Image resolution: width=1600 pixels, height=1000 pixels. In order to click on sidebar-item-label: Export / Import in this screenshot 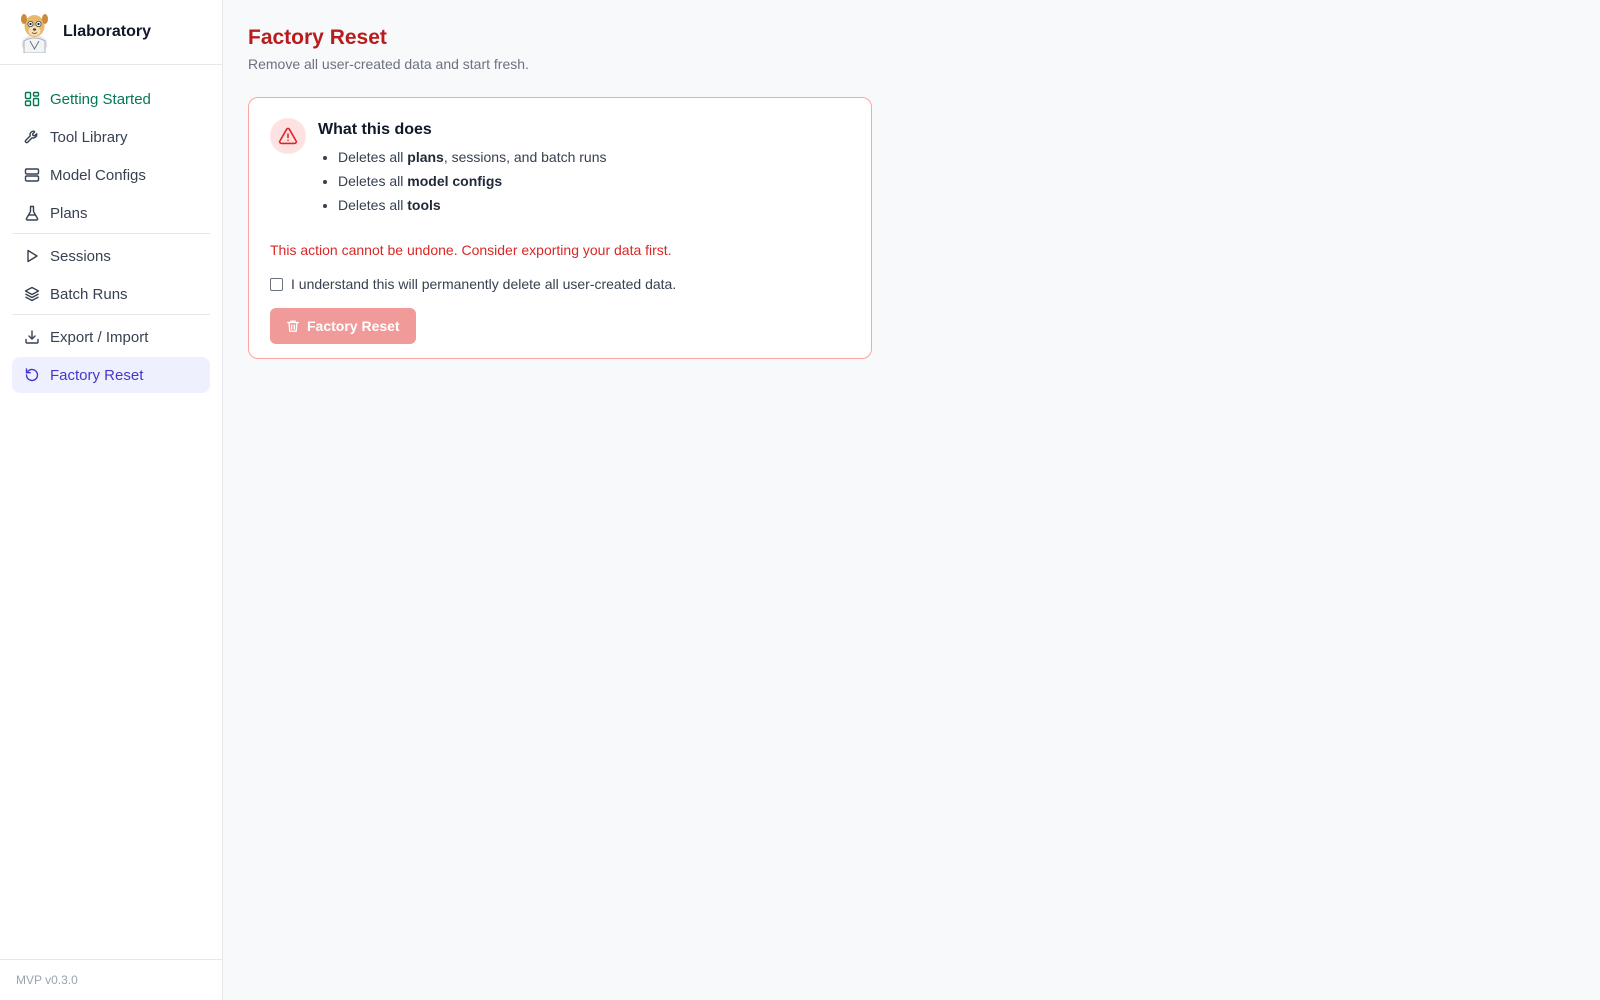, I will do `click(99, 337)`.